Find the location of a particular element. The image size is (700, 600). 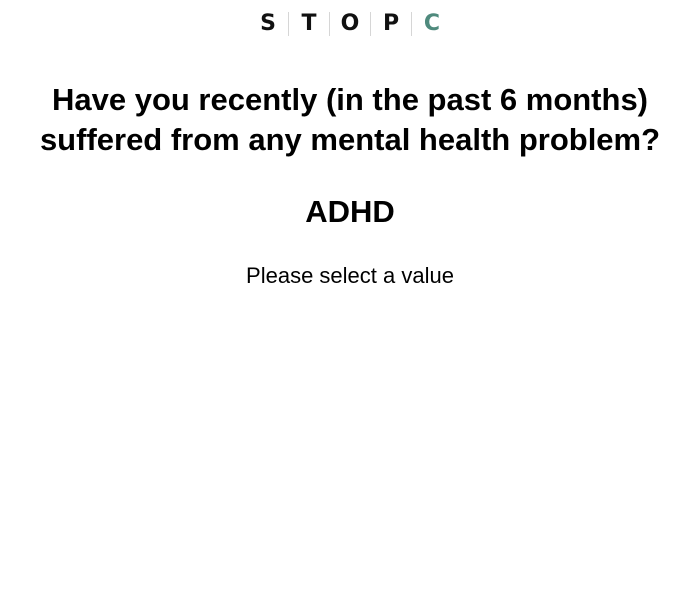

question-line-2: suffered from any mental health problem? is located at coordinates (350, 139).